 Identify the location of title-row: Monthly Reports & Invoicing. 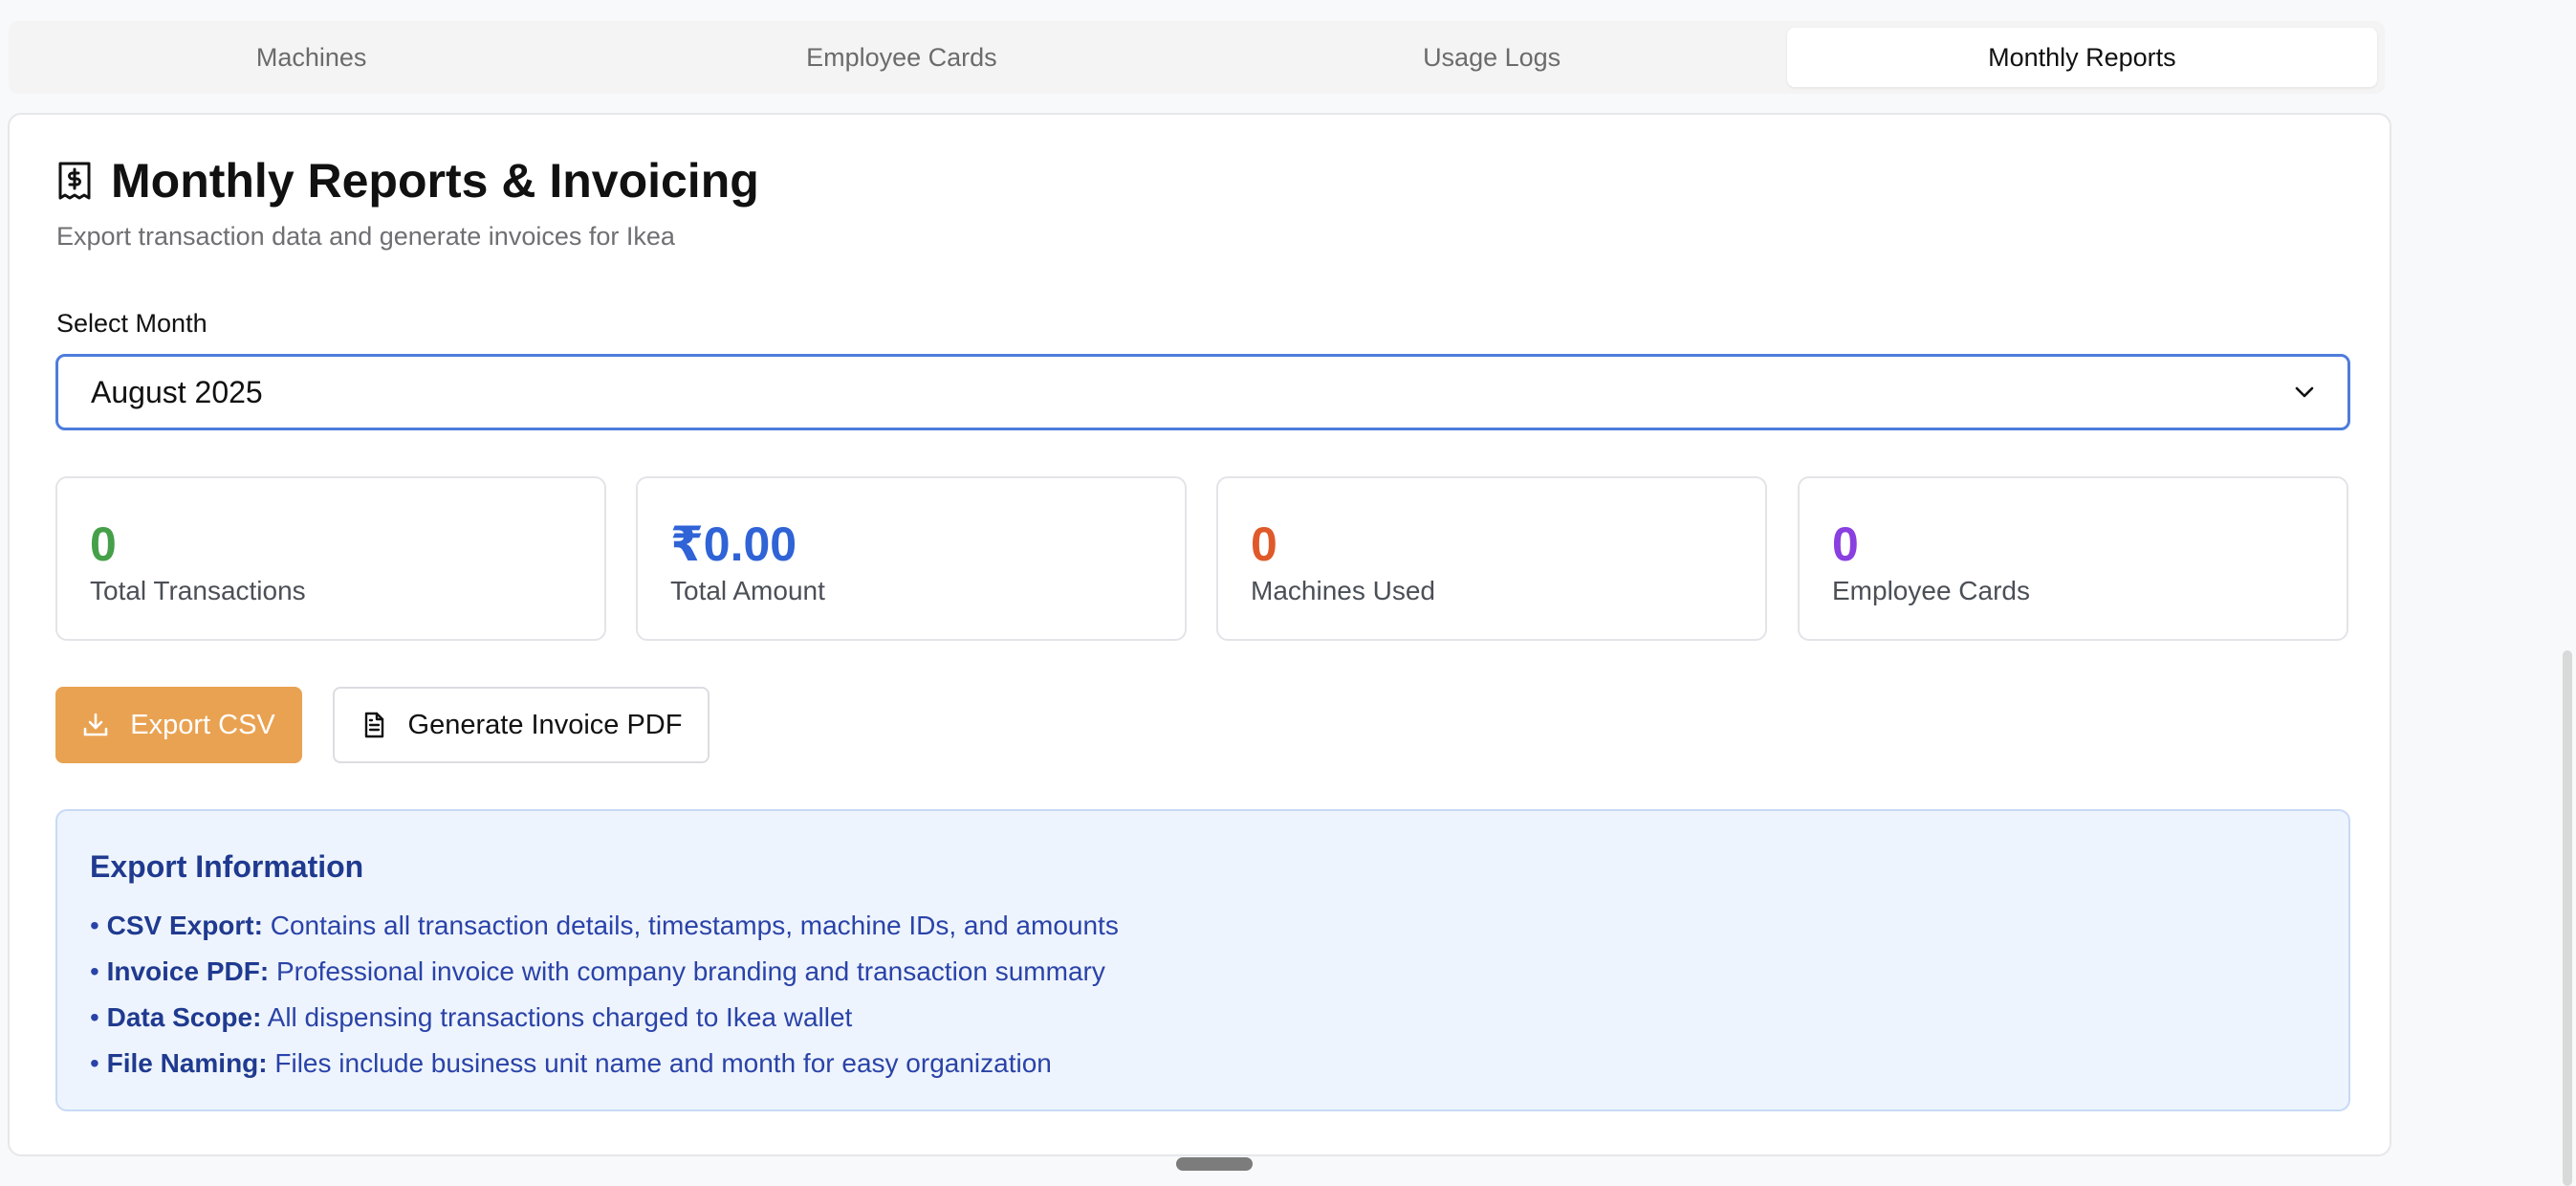
(407, 181).